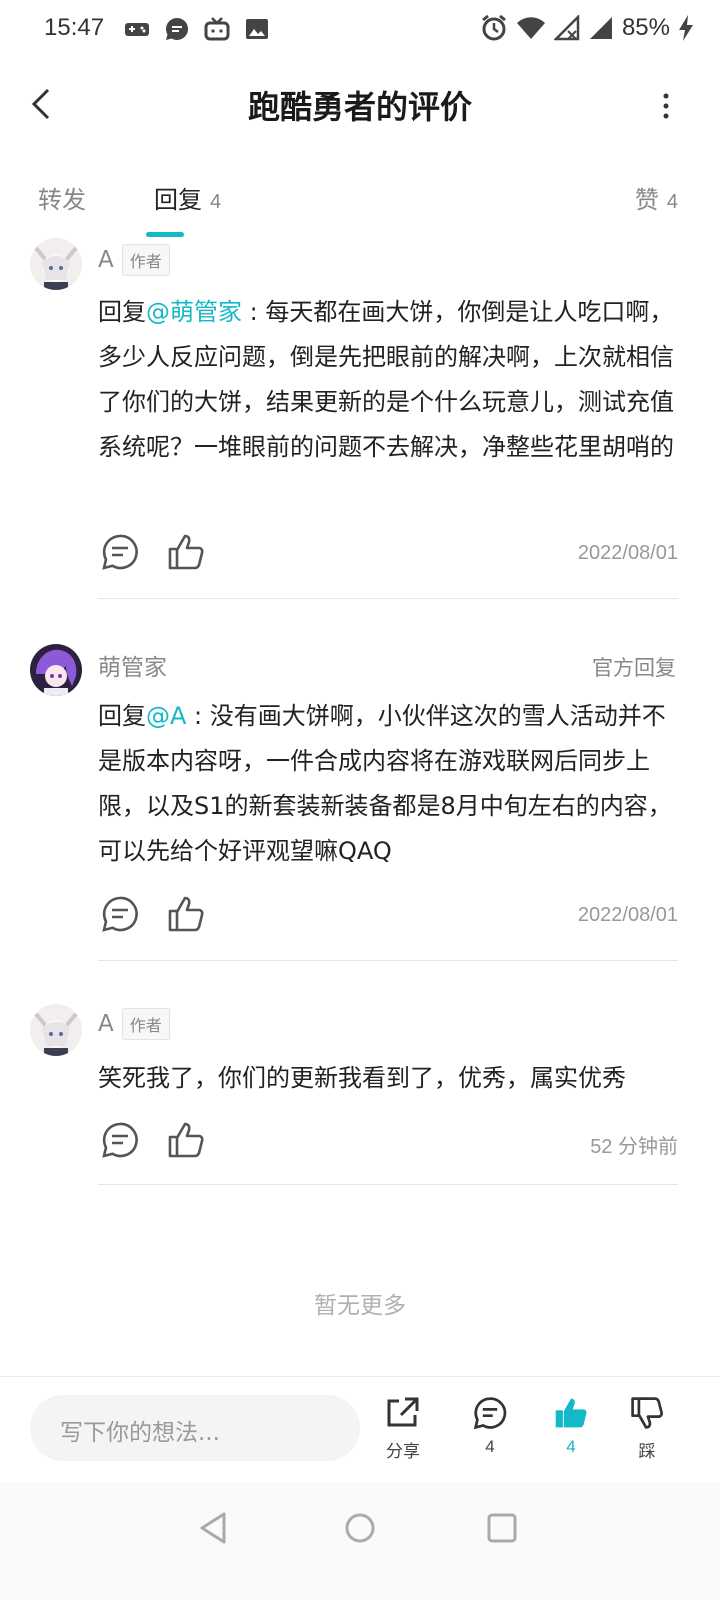 The width and height of the screenshot is (720, 1600). What do you see at coordinates (634, 1147) in the screenshot?
I see `comment-time: 52 分钟前` at bounding box center [634, 1147].